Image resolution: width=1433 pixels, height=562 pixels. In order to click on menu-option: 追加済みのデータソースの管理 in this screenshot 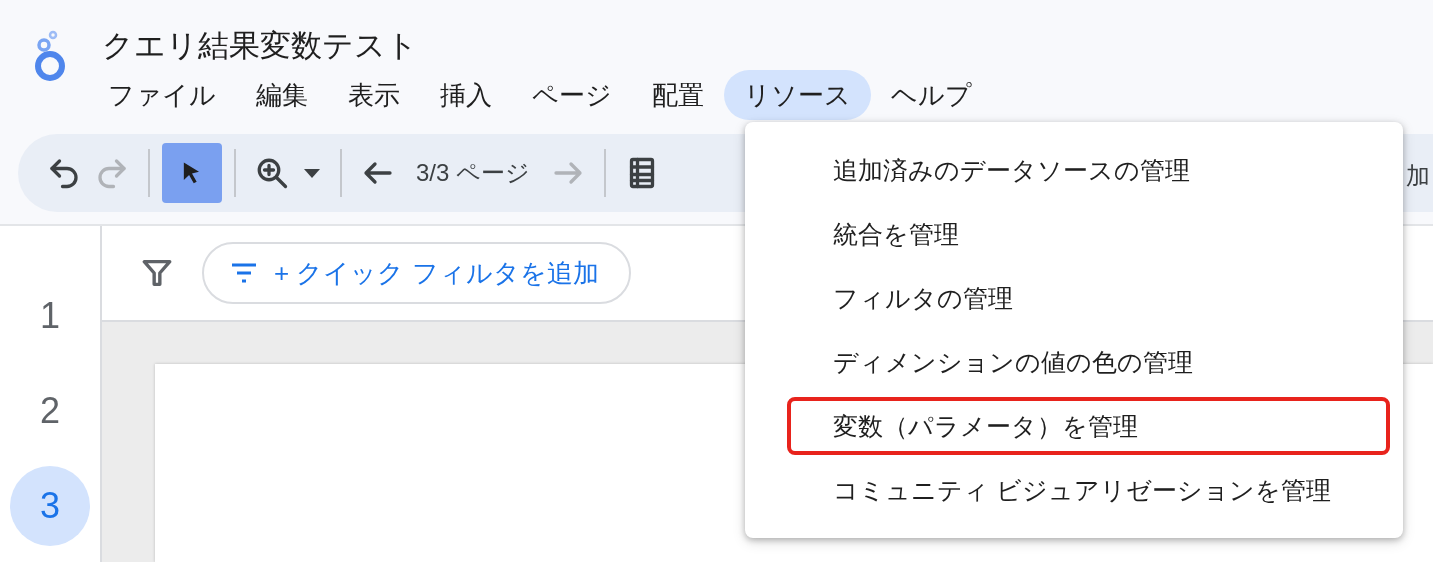, I will do `click(1074, 170)`.